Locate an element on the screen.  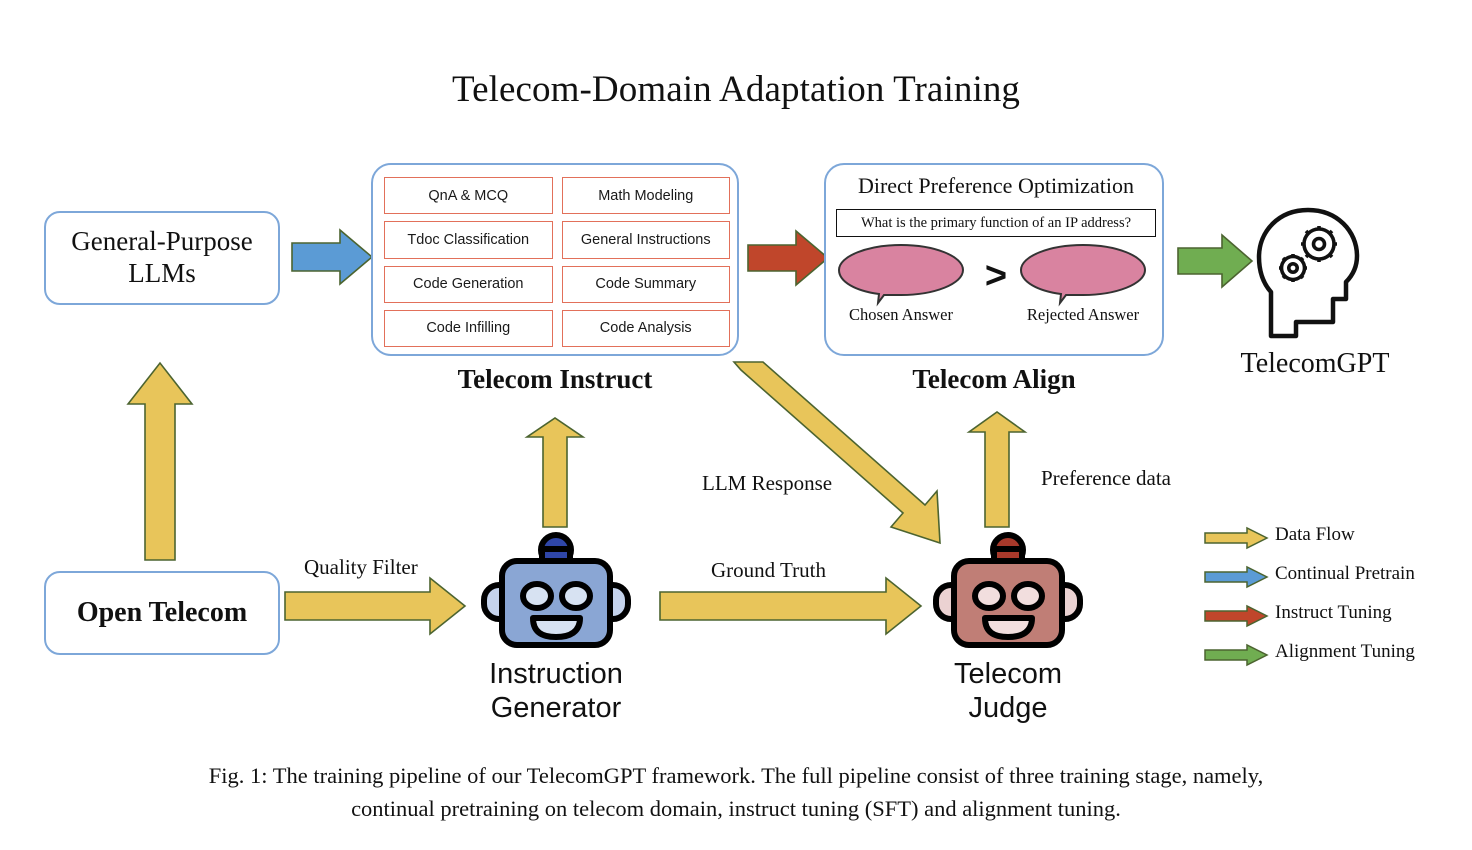
task-item: Code Analysis is located at coordinates (645, 328).